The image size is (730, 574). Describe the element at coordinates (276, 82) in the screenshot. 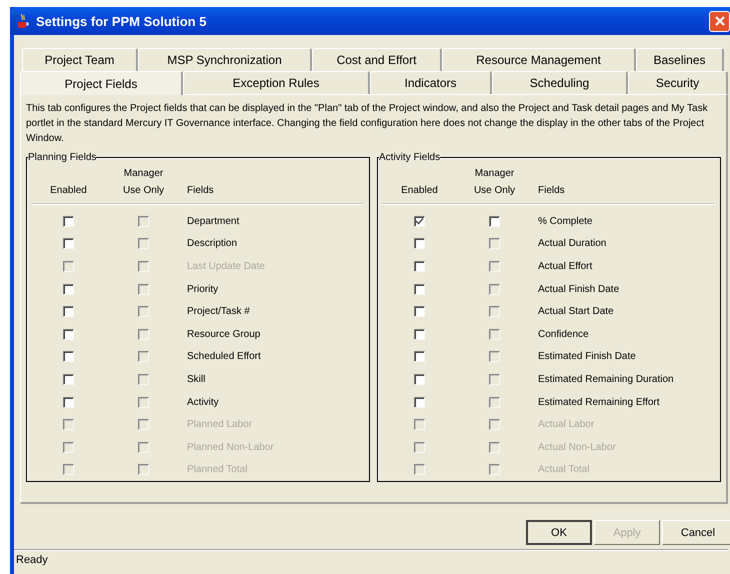

I see `tab: Exception Rules` at that location.